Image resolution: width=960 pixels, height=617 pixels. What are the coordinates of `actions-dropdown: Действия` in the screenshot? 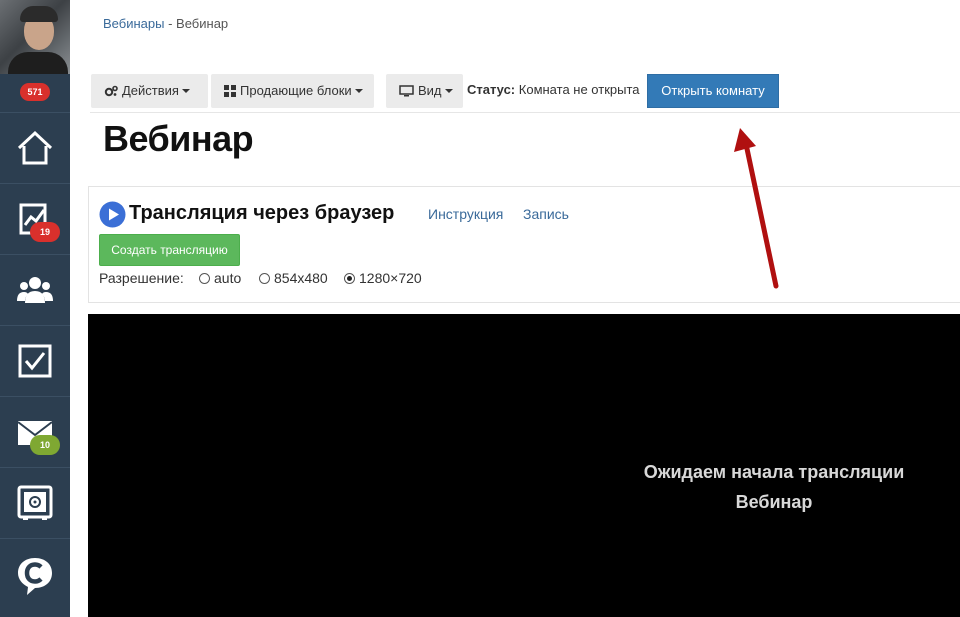 It's located at (149, 91).